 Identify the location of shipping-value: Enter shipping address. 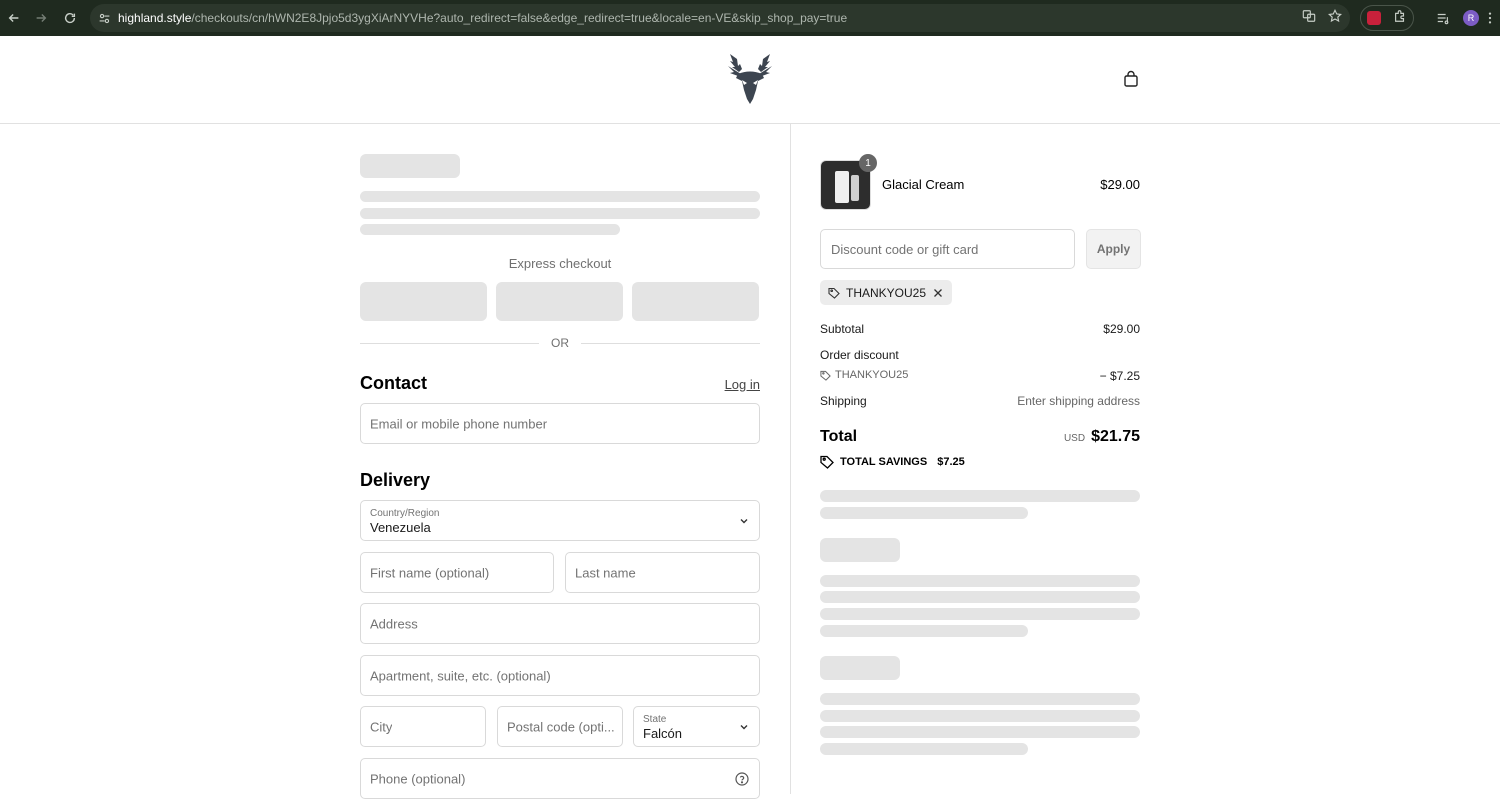
(1078, 401).